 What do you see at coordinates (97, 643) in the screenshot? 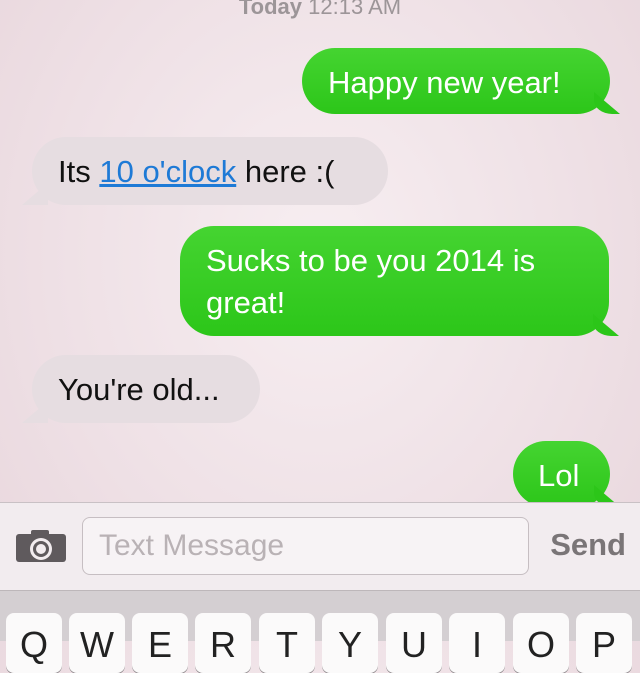
I see `key-w: W` at bounding box center [97, 643].